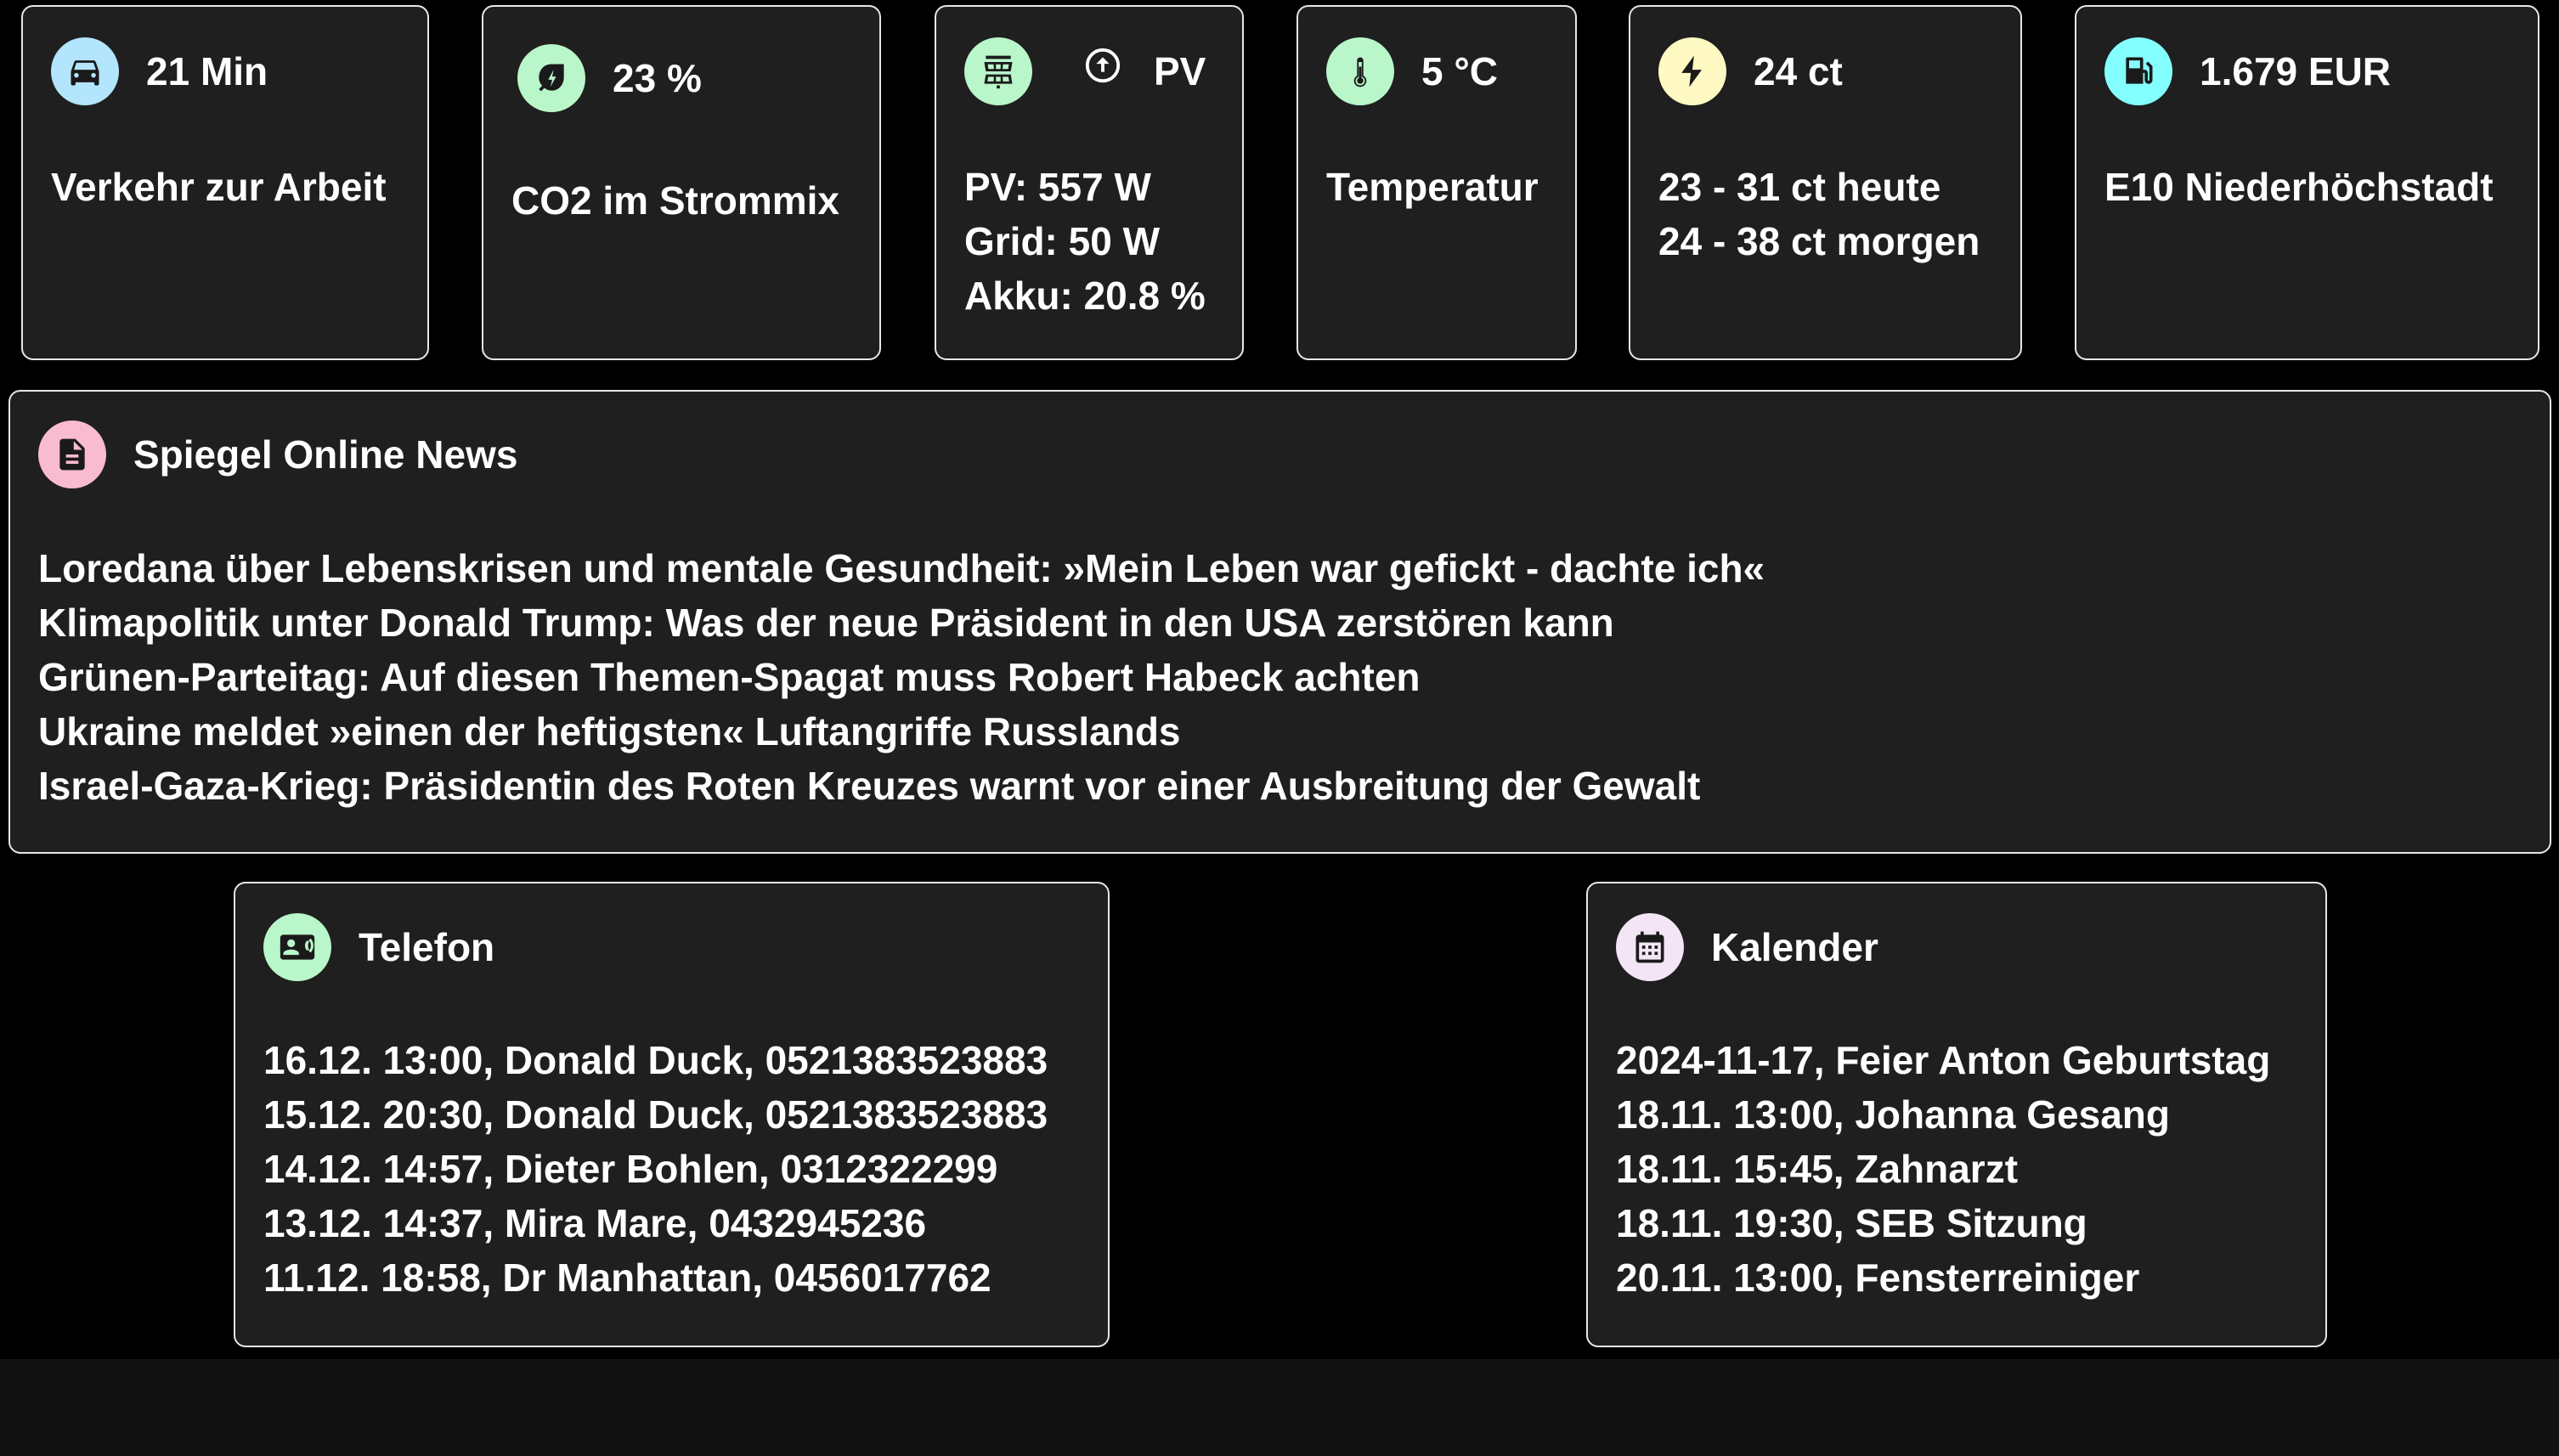  What do you see at coordinates (2299, 187) in the screenshot?
I see `fuel-station-label: E10 Niederhöchstadt` at bounding box center [2299, 187].